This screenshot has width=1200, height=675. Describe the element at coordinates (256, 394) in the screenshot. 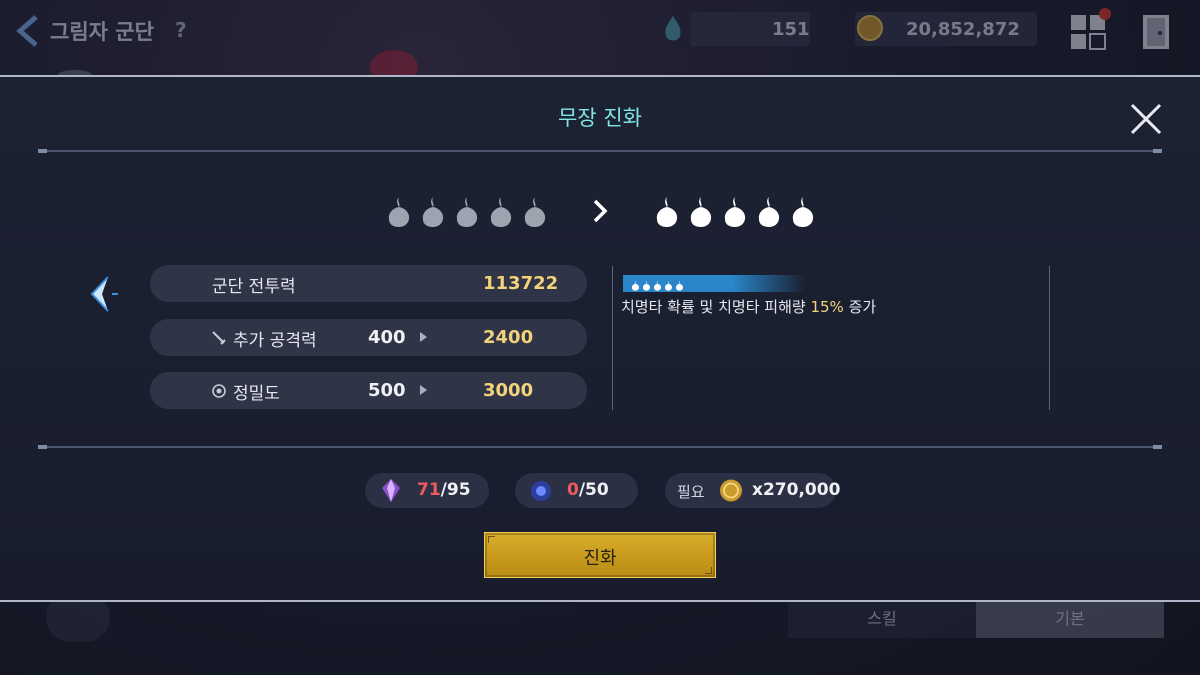

I see `stat-label: 정밀도` at that location.